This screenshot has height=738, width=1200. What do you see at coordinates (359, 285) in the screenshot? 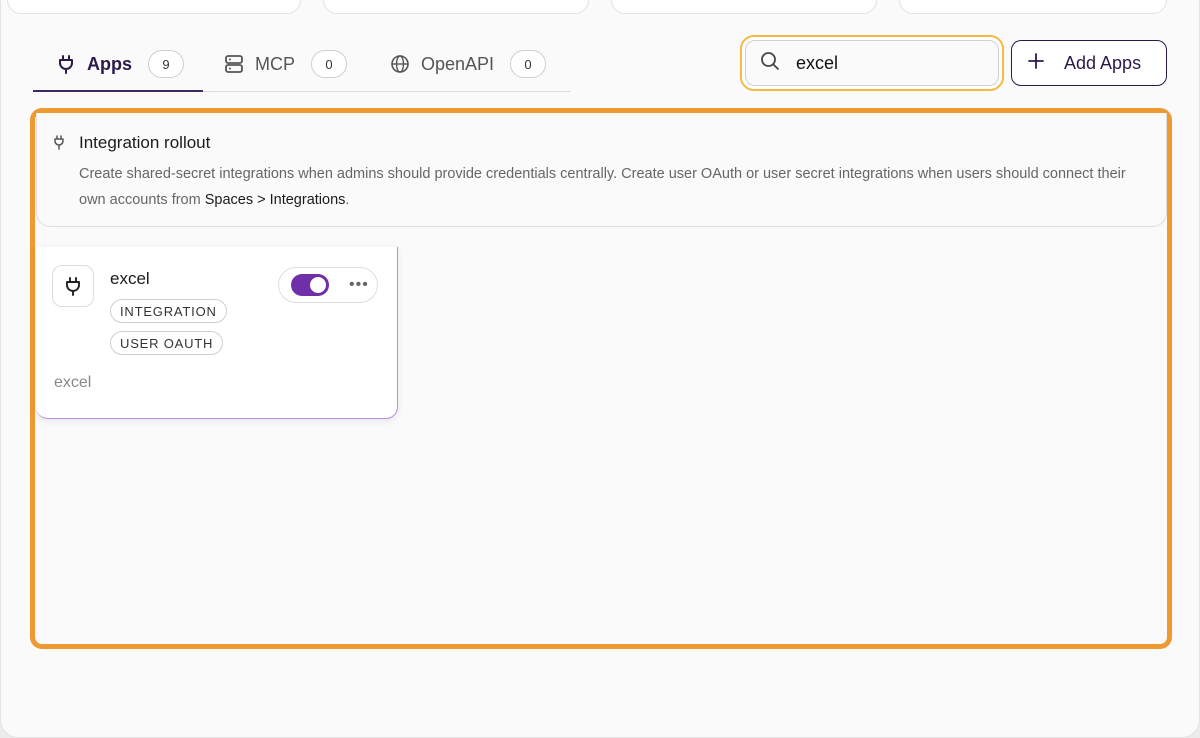
I see `more-options-icon: •••` at bounding box center [359, 285].